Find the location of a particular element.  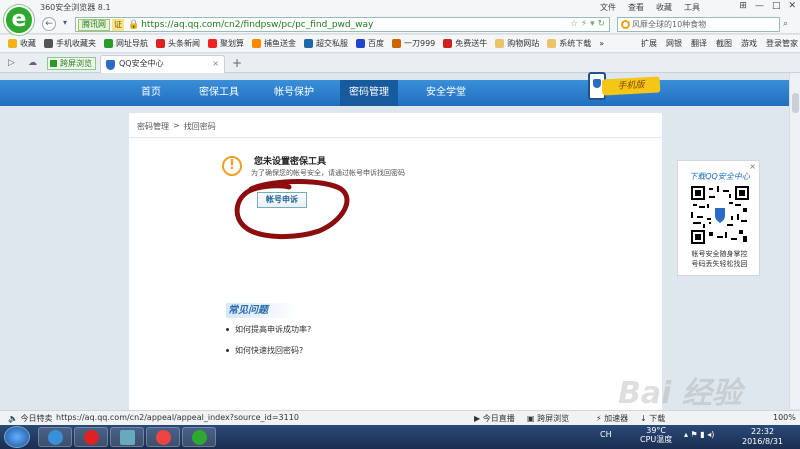

tab-bar: ▷ ☁ 跨屏浏览 QQ安全中心 × + is located at coordinates (400, 63).